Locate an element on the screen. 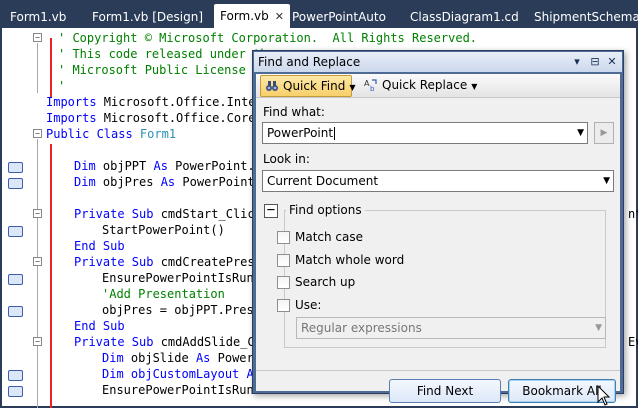 Image resolution: width=638 pixels, height=408 pixels. code-line: Private Sub cmdStart_Click is located at coordinates (168, 214).